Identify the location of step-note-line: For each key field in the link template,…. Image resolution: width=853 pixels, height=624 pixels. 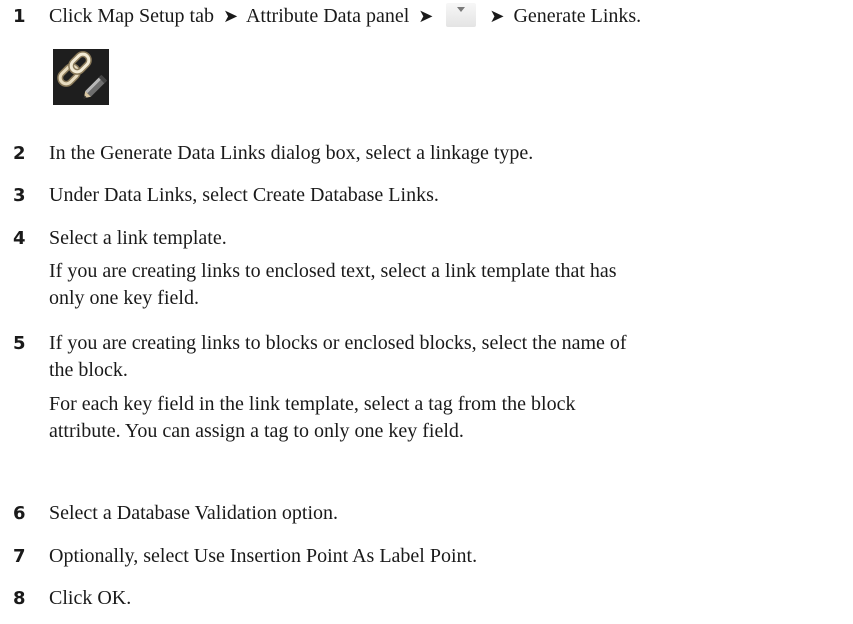
(312, 404).